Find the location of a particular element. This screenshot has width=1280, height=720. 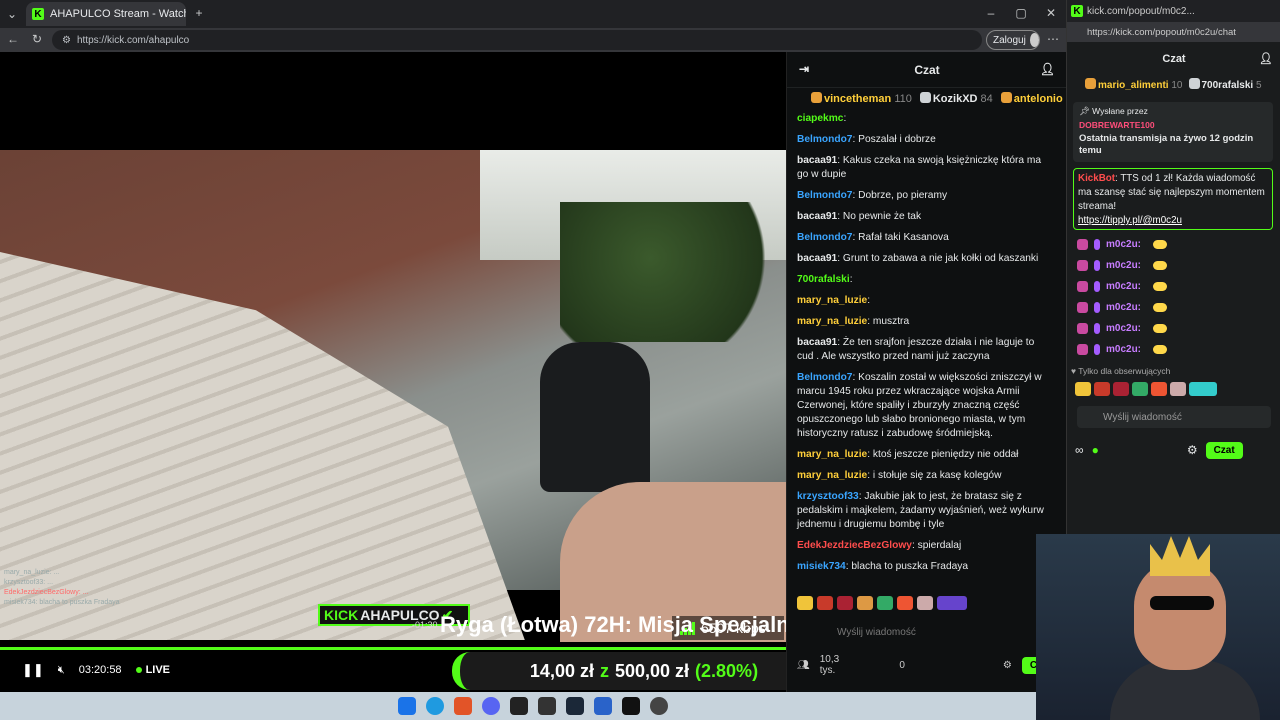

kick-icon: ● is located at coordinates (1095, 450).